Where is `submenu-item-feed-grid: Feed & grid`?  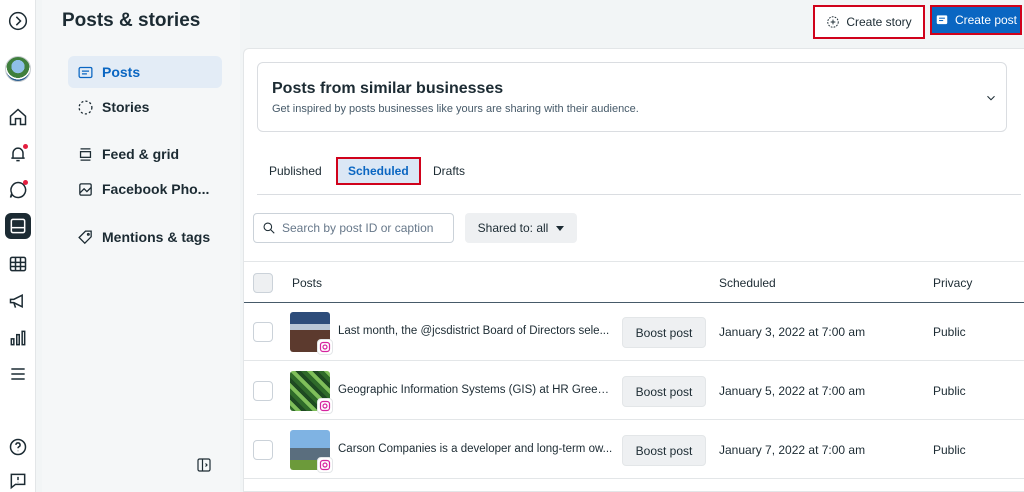 submenu-item-feed-grid: Feed & grid is located at coordinates (145, 154).